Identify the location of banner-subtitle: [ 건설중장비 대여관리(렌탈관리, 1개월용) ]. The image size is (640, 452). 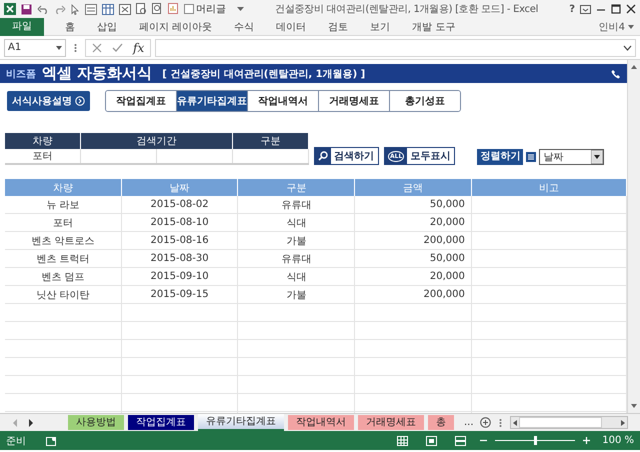
(264, 74).